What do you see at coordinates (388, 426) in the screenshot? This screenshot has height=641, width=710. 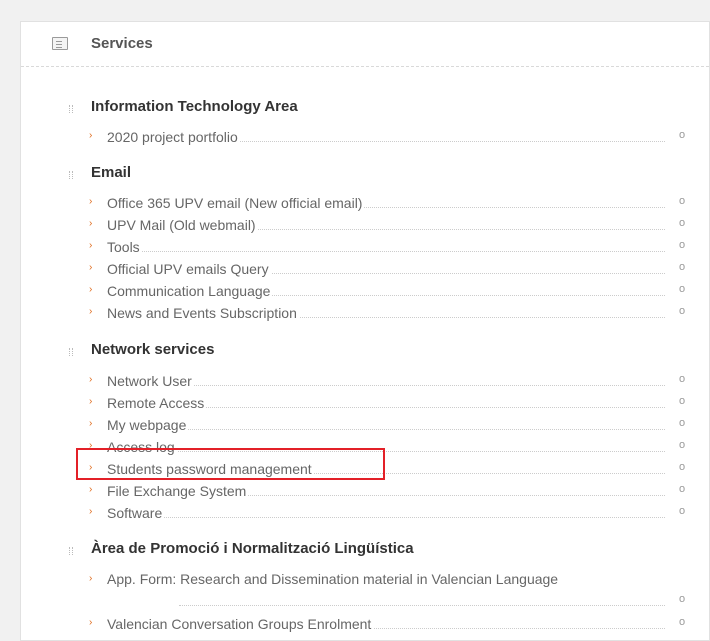 I see `list-item-my-webpage: › My webpage o` at bounding box center [388, 426].